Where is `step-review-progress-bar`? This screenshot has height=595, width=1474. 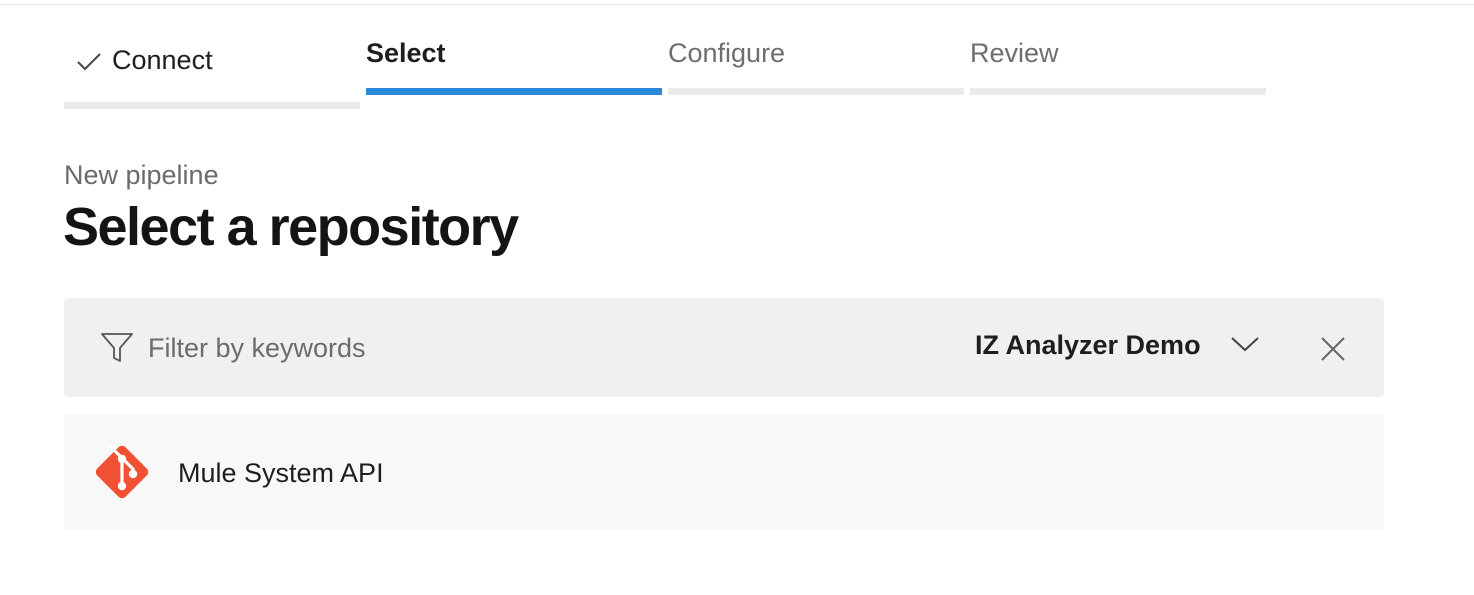
step-review-progress-bar is located at coordinates (1118, 91).